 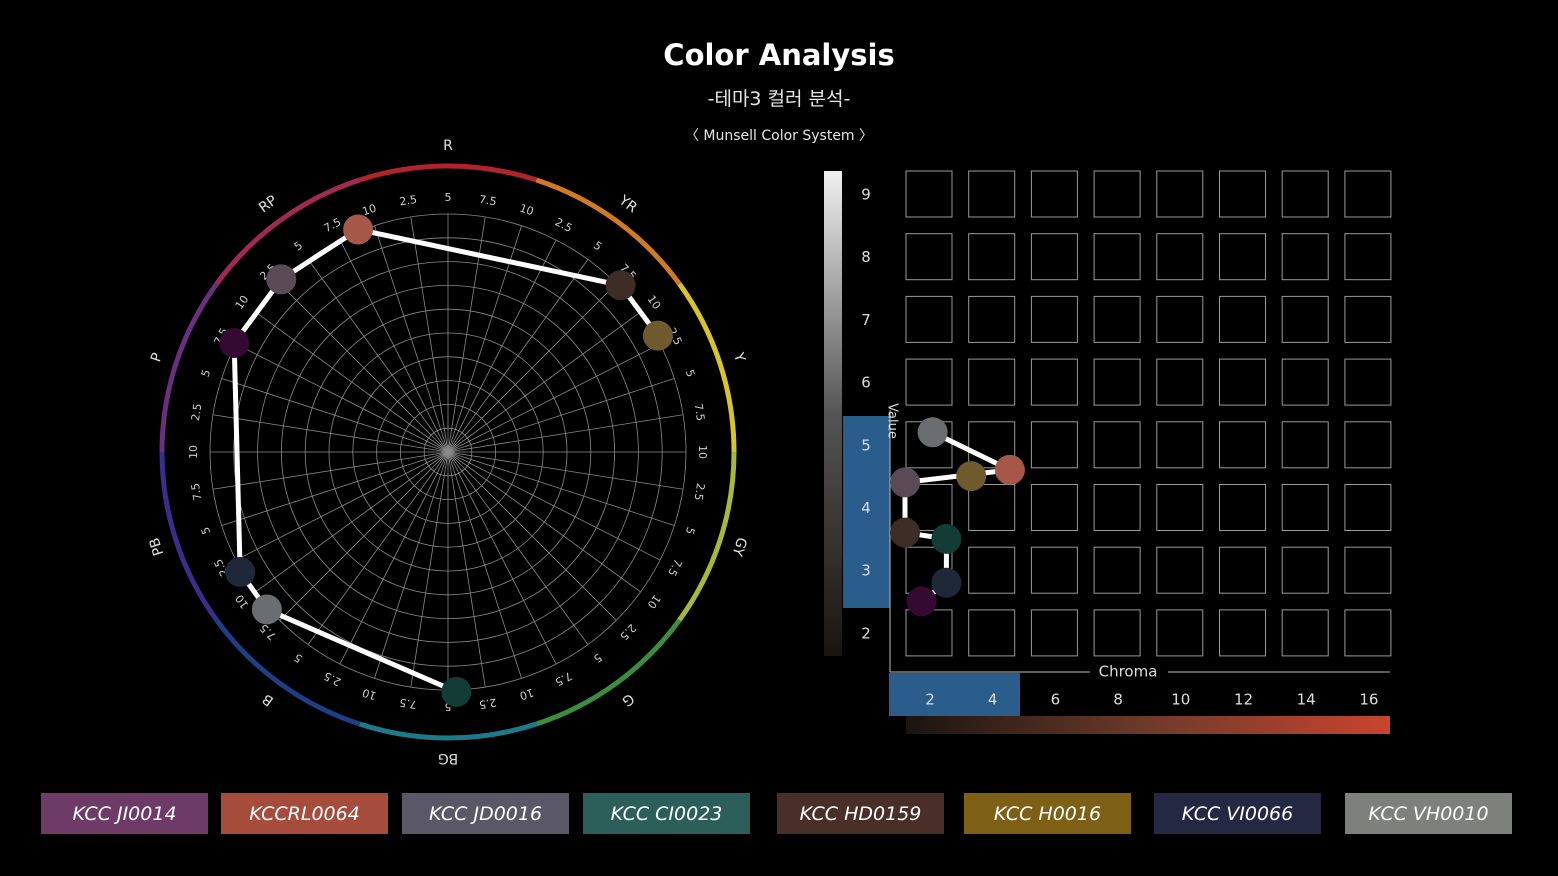 I want to click on value-tick-label: 2, so click(x=866, y=633).